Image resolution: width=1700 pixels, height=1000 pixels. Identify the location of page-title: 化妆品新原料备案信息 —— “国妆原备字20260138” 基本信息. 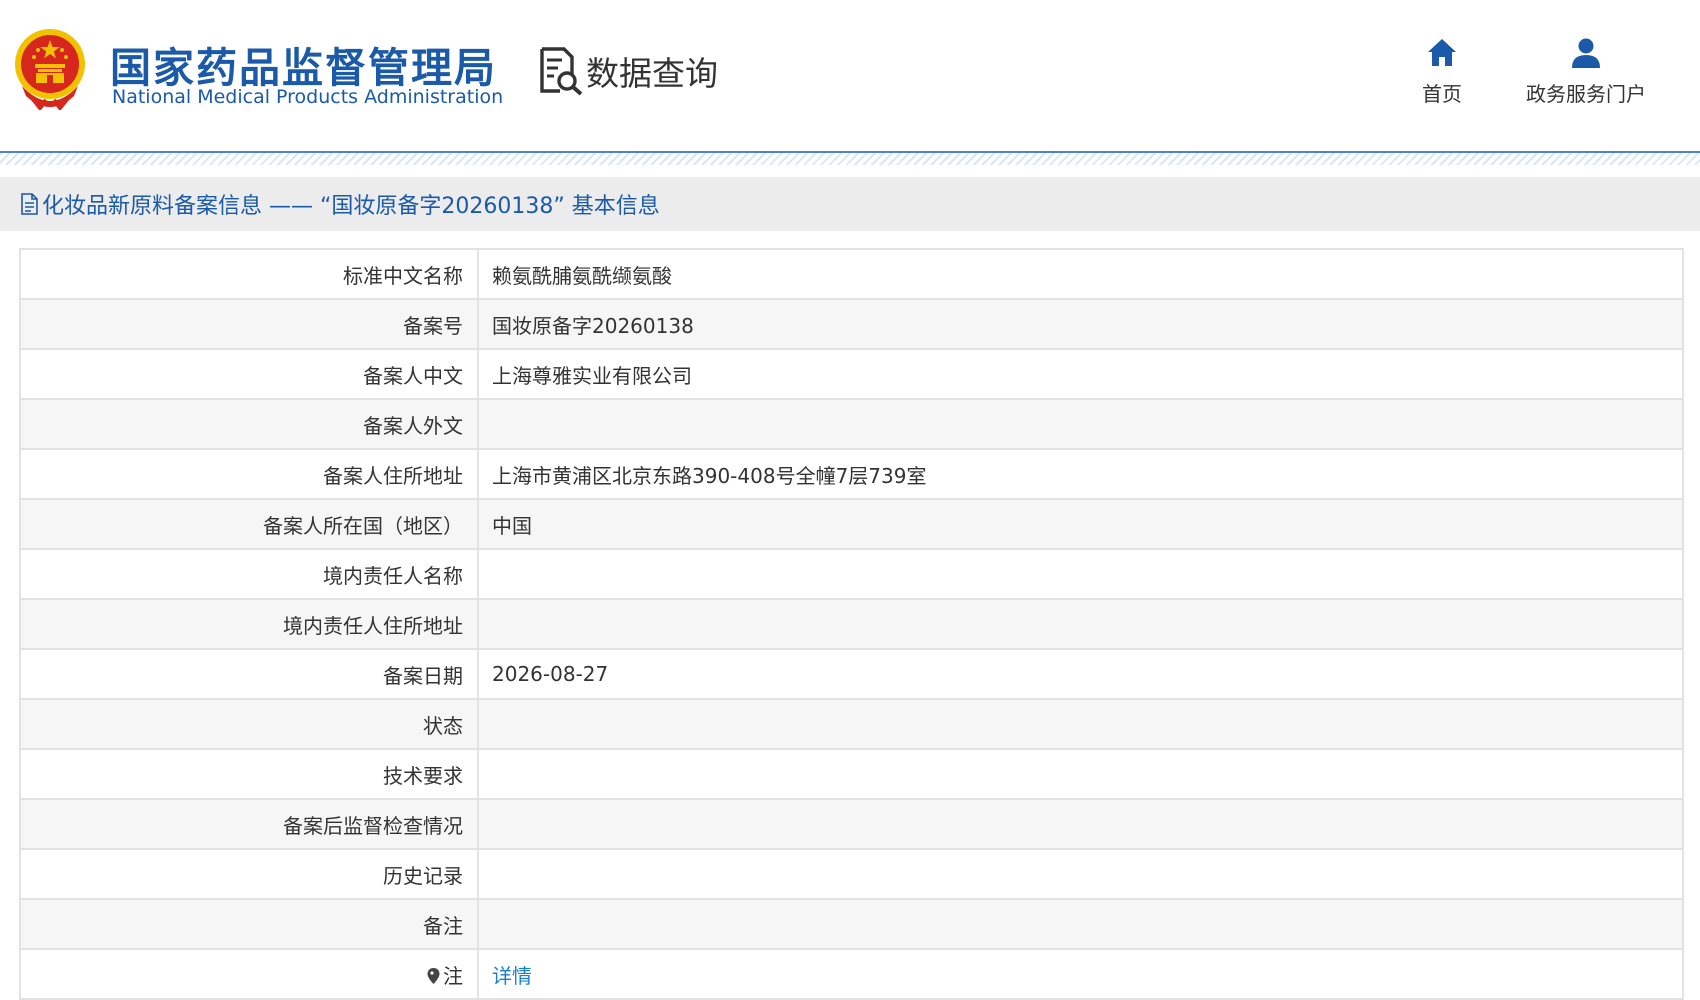
(351, 206).